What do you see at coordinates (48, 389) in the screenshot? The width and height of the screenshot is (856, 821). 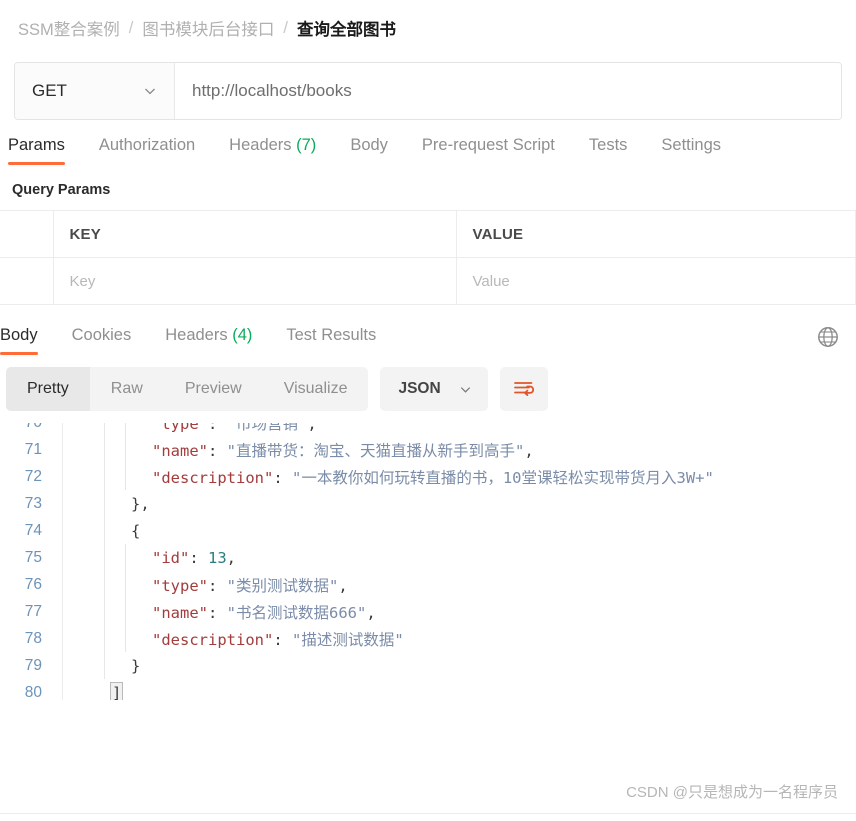 I see `view-mode-pretty: Pretty` at bounding box center [48, 389].